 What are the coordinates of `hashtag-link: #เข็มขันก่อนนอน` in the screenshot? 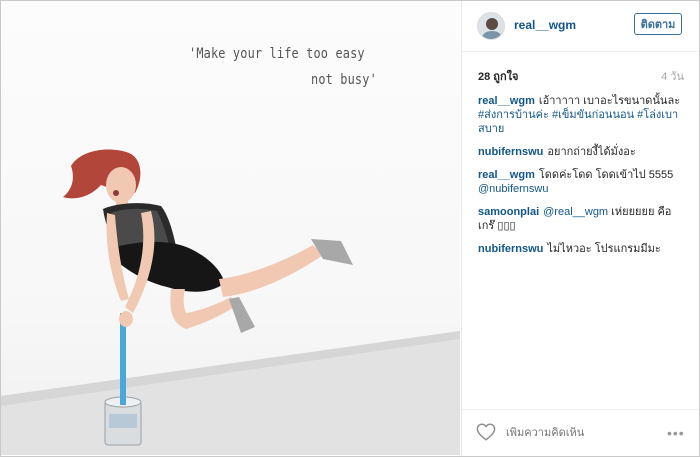 It's located at (593, 115).